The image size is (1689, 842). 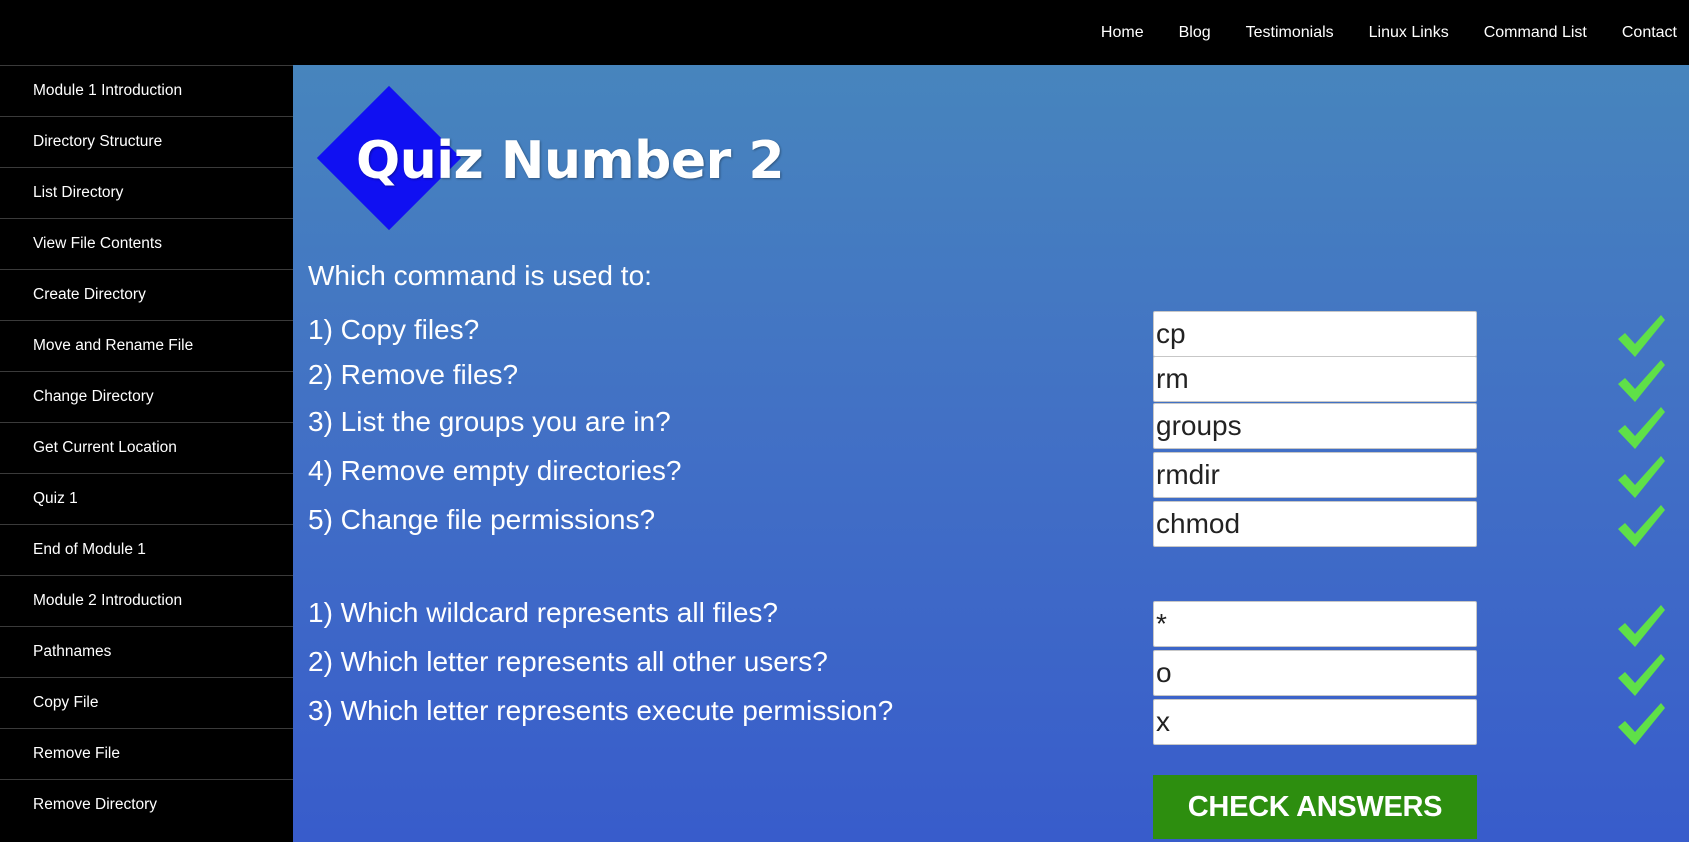 What do you see at coordinates (146, 396) in the screenshot?
I see `sidebar-item-change-directory: Change Directory` at bounding box center [146, 396].